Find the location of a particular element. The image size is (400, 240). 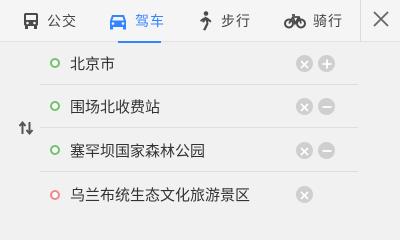

bus-icon is located at coordinates (31, 21).